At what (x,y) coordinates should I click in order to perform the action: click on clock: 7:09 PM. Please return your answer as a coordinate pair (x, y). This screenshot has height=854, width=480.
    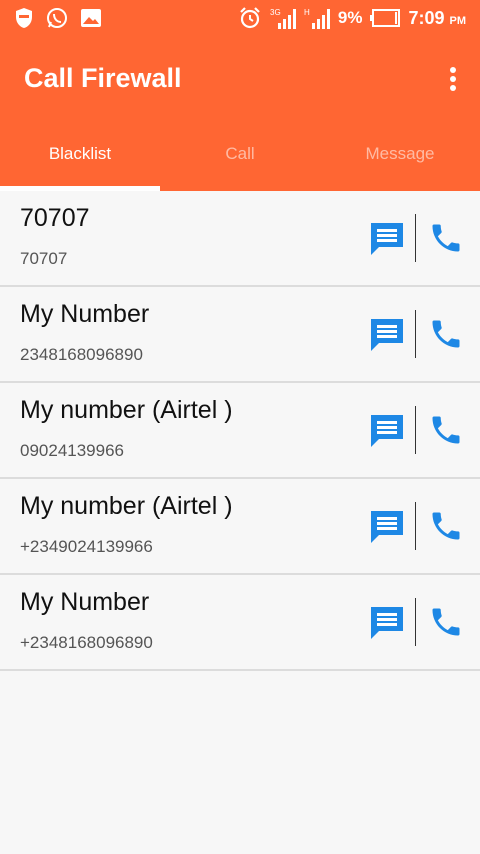
    Looking at the image, I should click on (437, 18).